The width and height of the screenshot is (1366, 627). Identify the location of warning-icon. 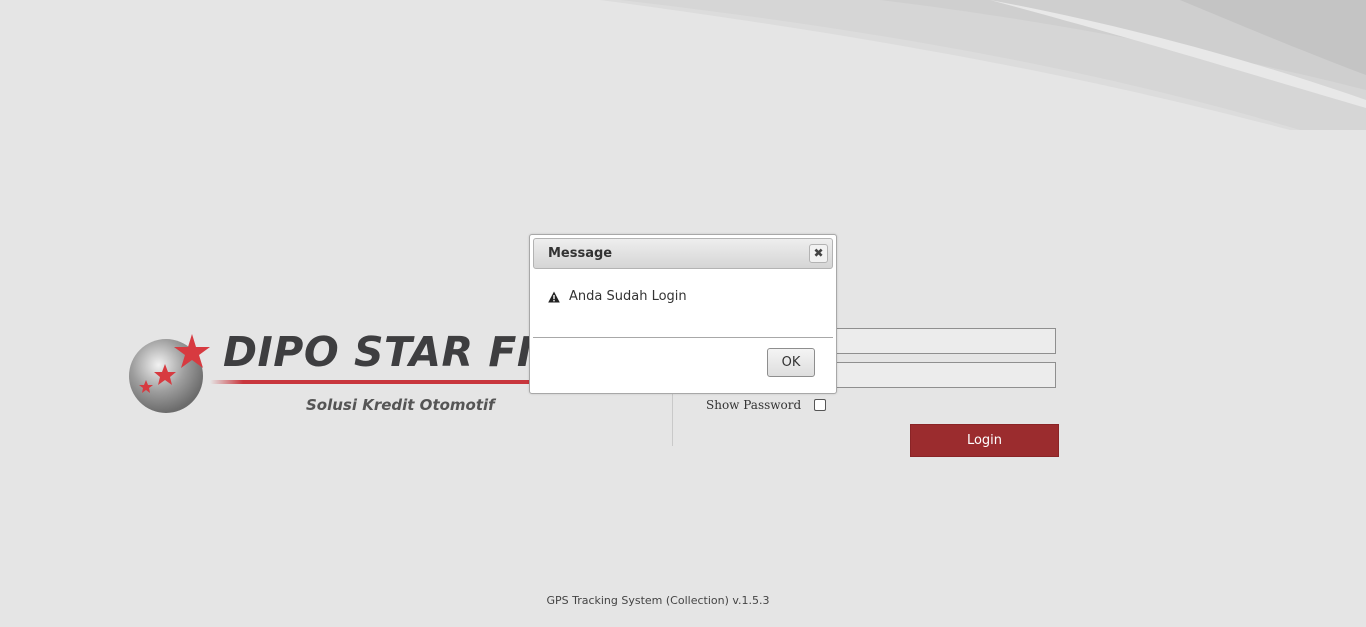
(554, 296).